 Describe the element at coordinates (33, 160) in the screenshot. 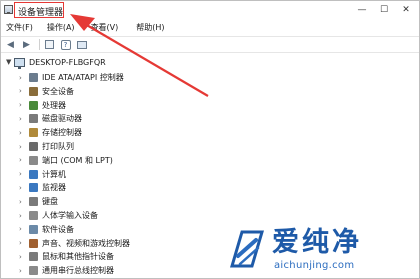

I see `port-icon` at that location.